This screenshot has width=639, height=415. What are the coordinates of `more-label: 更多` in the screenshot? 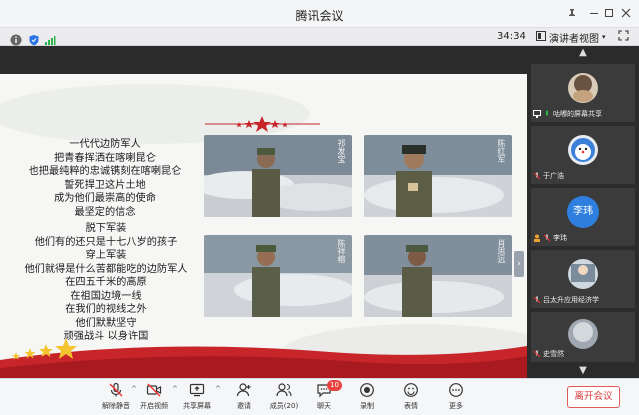 It's located at (456, 406).